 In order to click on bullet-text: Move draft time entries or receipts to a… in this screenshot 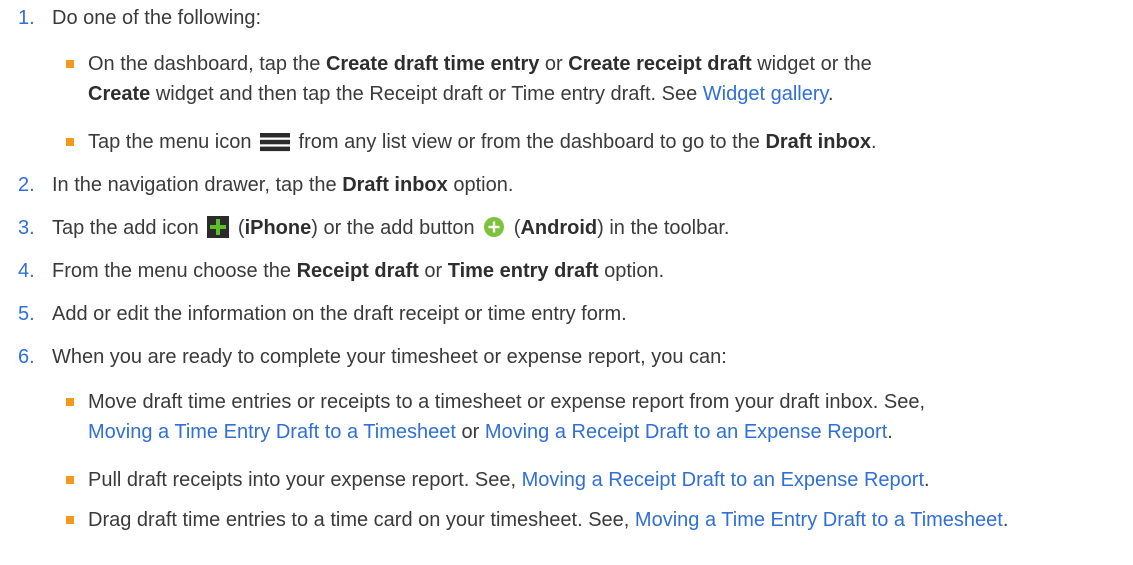, I will do `click(507, 417)`.